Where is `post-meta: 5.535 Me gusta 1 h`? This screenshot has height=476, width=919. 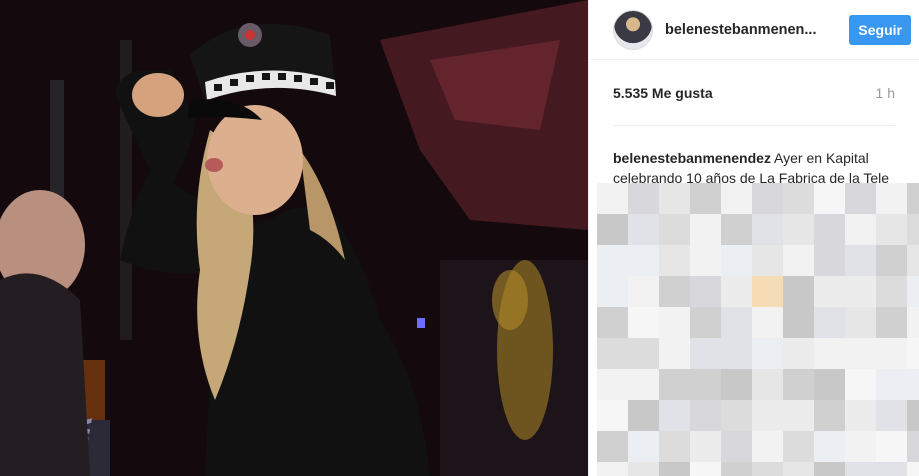 post-meta: 5.535 Me gusta 1 h is located at coordinates (754, 93).